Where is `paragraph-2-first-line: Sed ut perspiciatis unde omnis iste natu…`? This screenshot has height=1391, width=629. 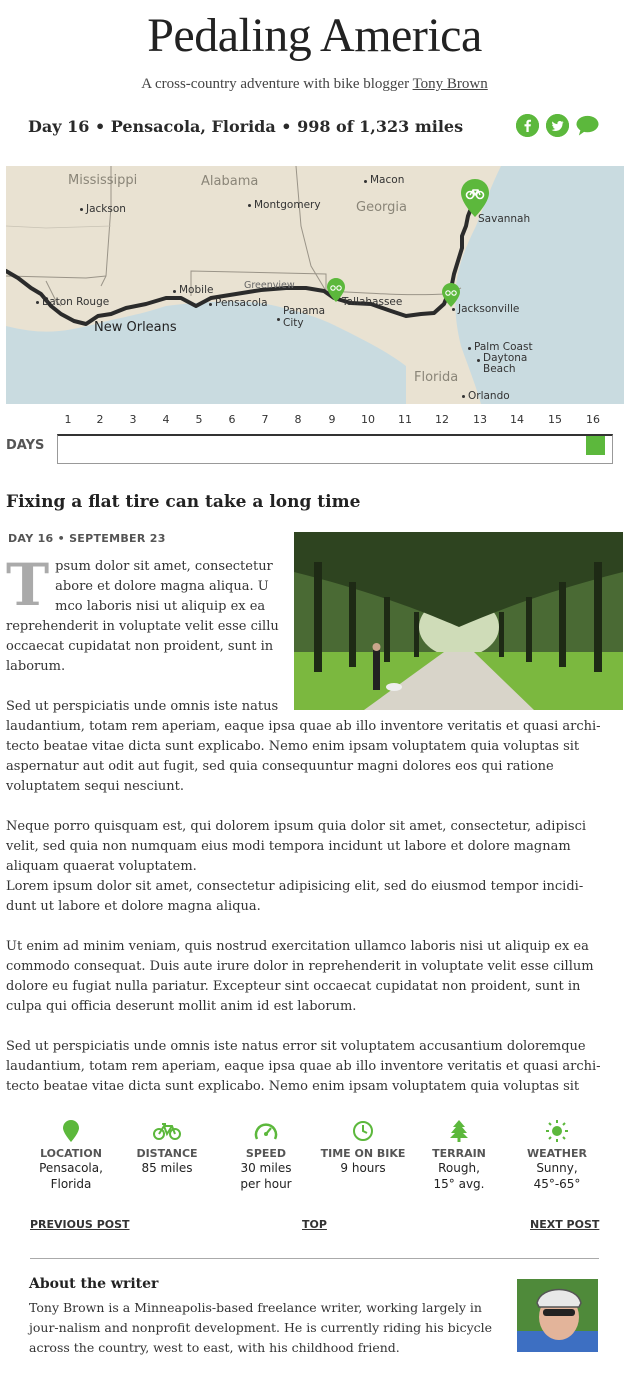
paragraph-2-first-line: Sed ut perspiciatis unde omnis iste natu… is located at coordinates (142, 706).